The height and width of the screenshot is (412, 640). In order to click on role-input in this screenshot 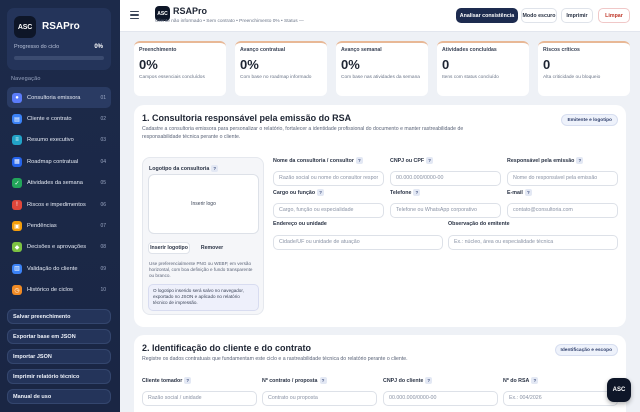, I will do `click(328, 210)`.